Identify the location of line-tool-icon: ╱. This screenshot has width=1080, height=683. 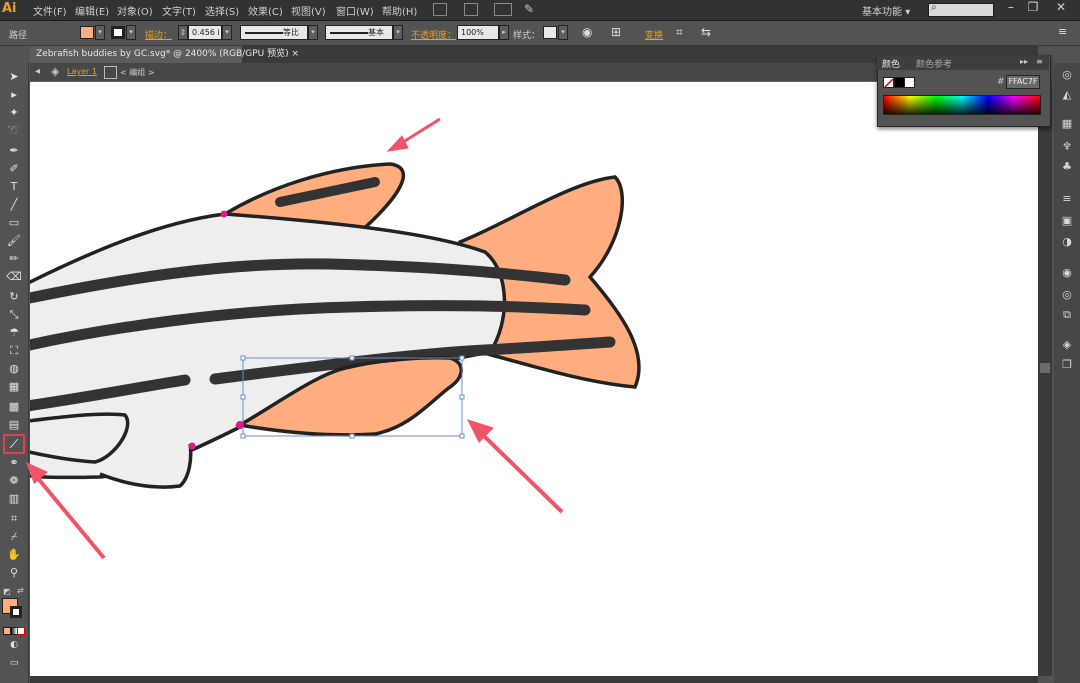
(14, 205).